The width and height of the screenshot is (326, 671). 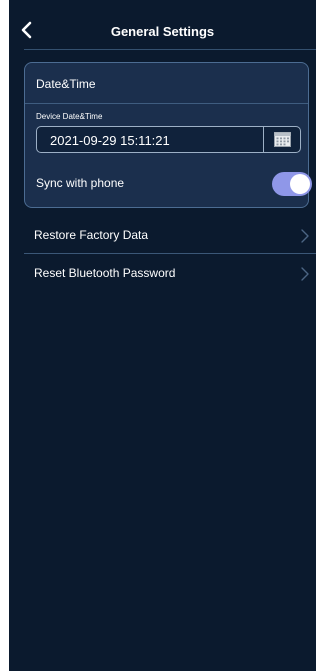 I want to click on reset-bluetooth-password-item: Reset Bluetooth Password, so click(x=170, y=273).